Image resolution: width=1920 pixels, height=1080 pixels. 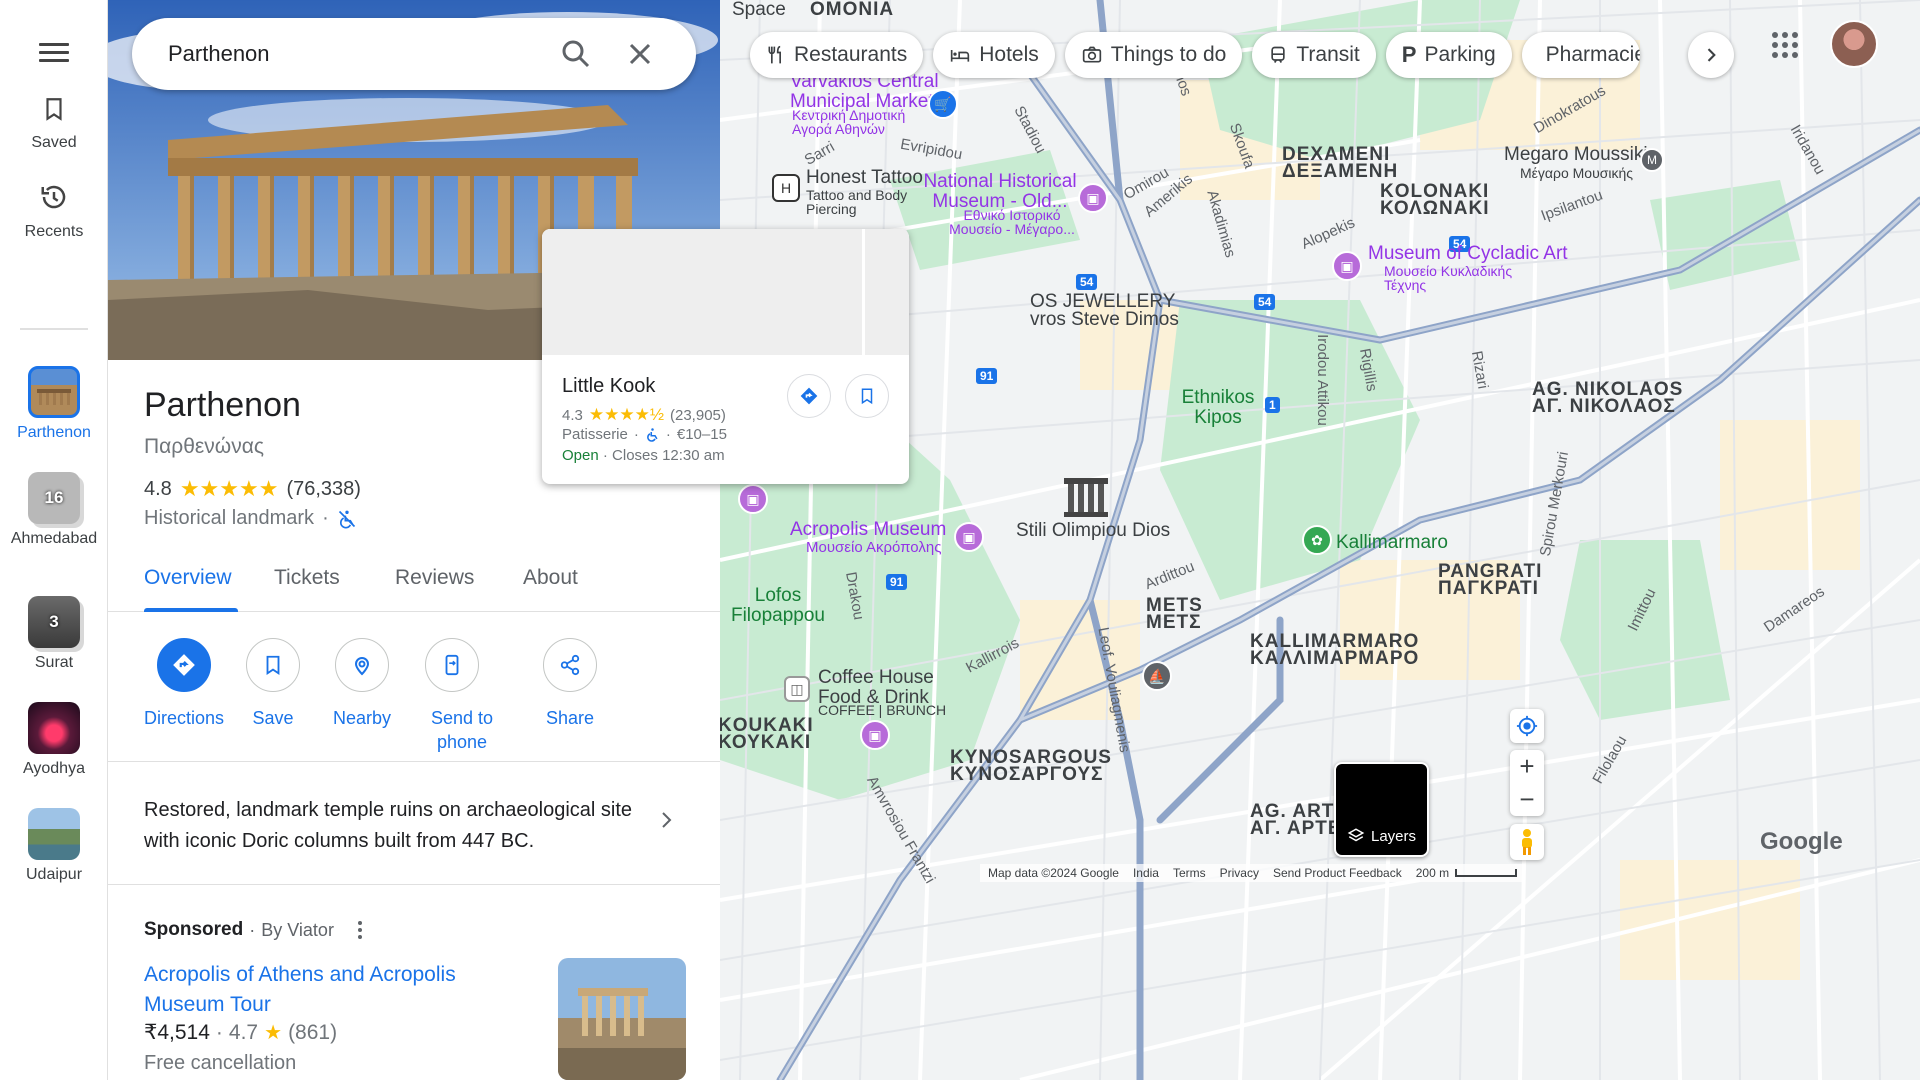 I want to click on map-label: Μέγαρο Μουσικής, so click(x=1577, y=173).